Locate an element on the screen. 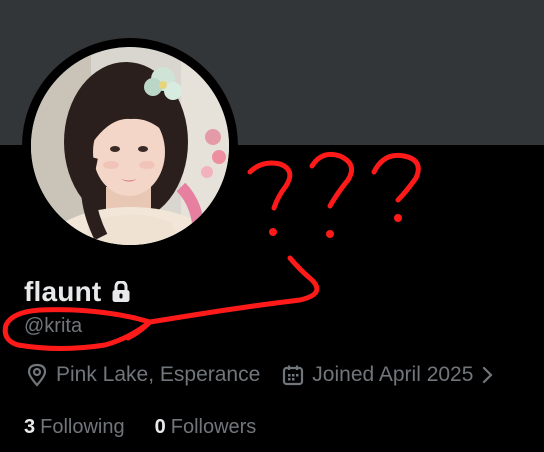  following-count: 3 is located at coordinates (30, 427).